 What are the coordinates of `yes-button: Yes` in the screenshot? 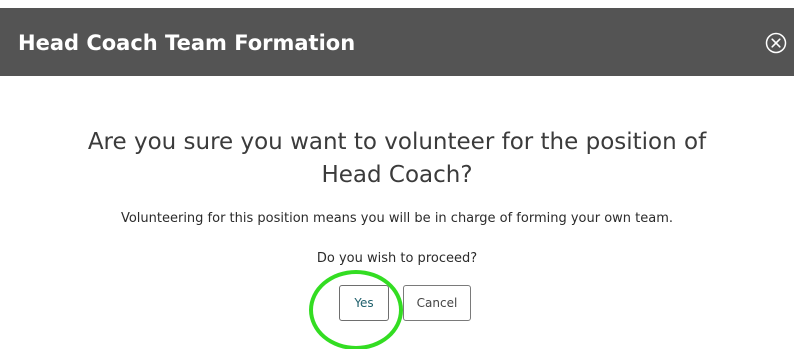 It's located at (364, 303).